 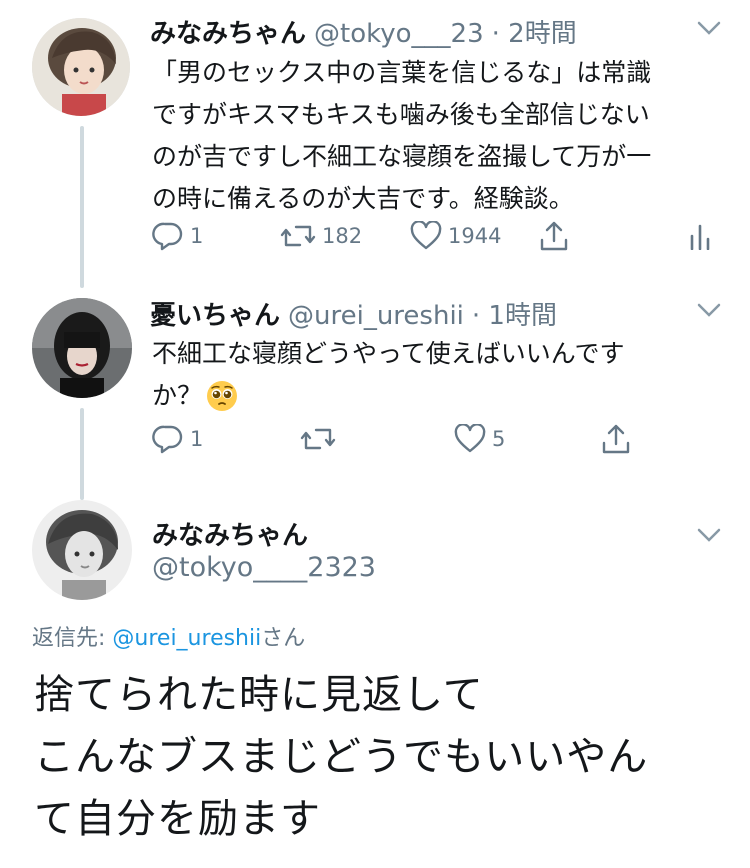 What do you see at coordinates (499, 439) in the screenshot?
I see `like-count: 5` at bounding box center [499, 439].